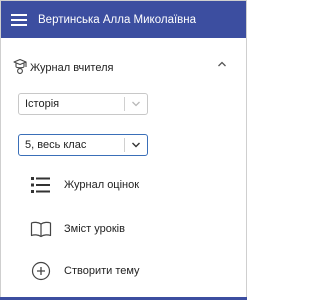  I want to click on class-dropdown-button, so click(136, 145).